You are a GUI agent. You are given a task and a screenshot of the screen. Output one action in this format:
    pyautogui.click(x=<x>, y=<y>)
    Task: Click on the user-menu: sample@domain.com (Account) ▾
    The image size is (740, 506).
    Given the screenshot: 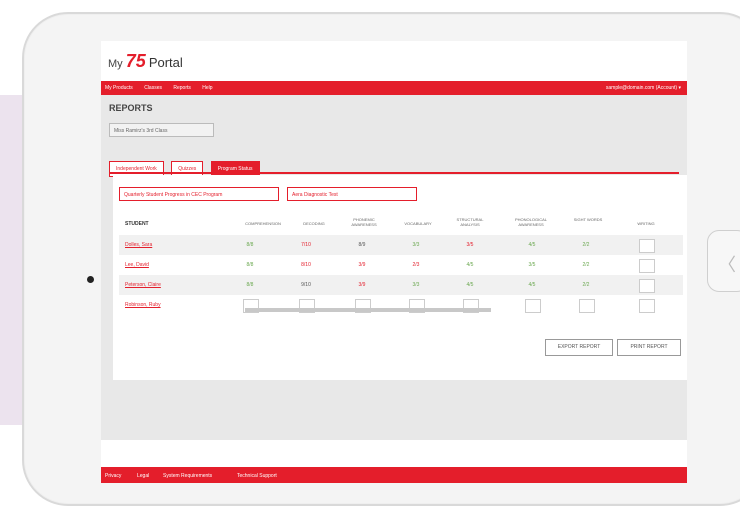 What is the action you would take?
    pyautogui.click(x=643, y=88)
    